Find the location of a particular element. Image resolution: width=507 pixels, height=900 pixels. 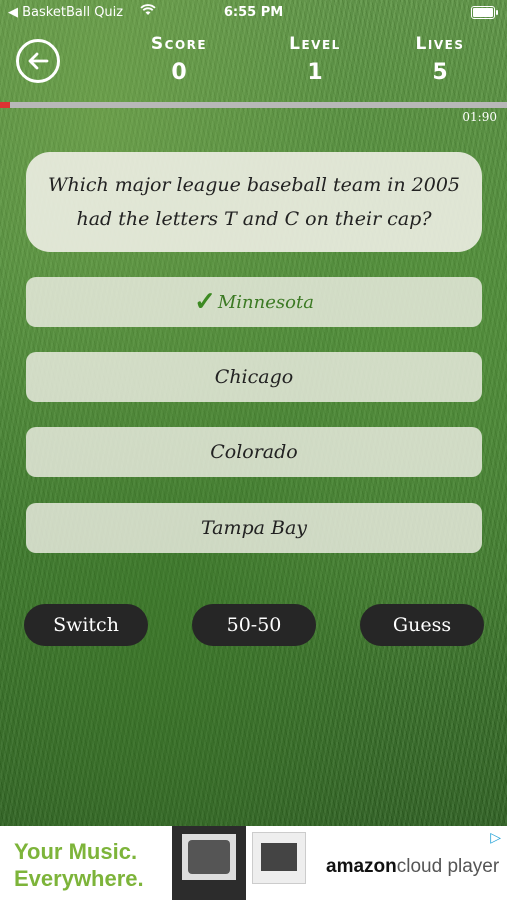

arrow-left-icon is located at coordinates (38, 61).